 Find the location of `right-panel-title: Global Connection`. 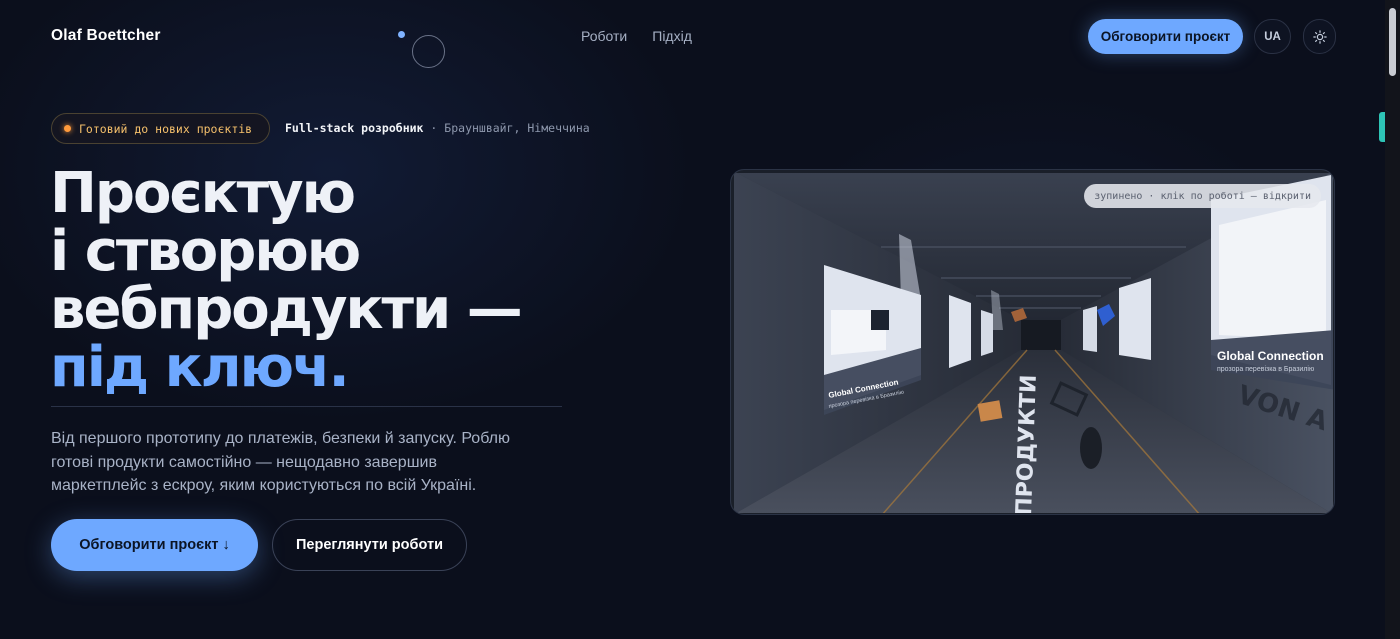

right-panel-title: Global Connection is located at coordinates (1270, 356).